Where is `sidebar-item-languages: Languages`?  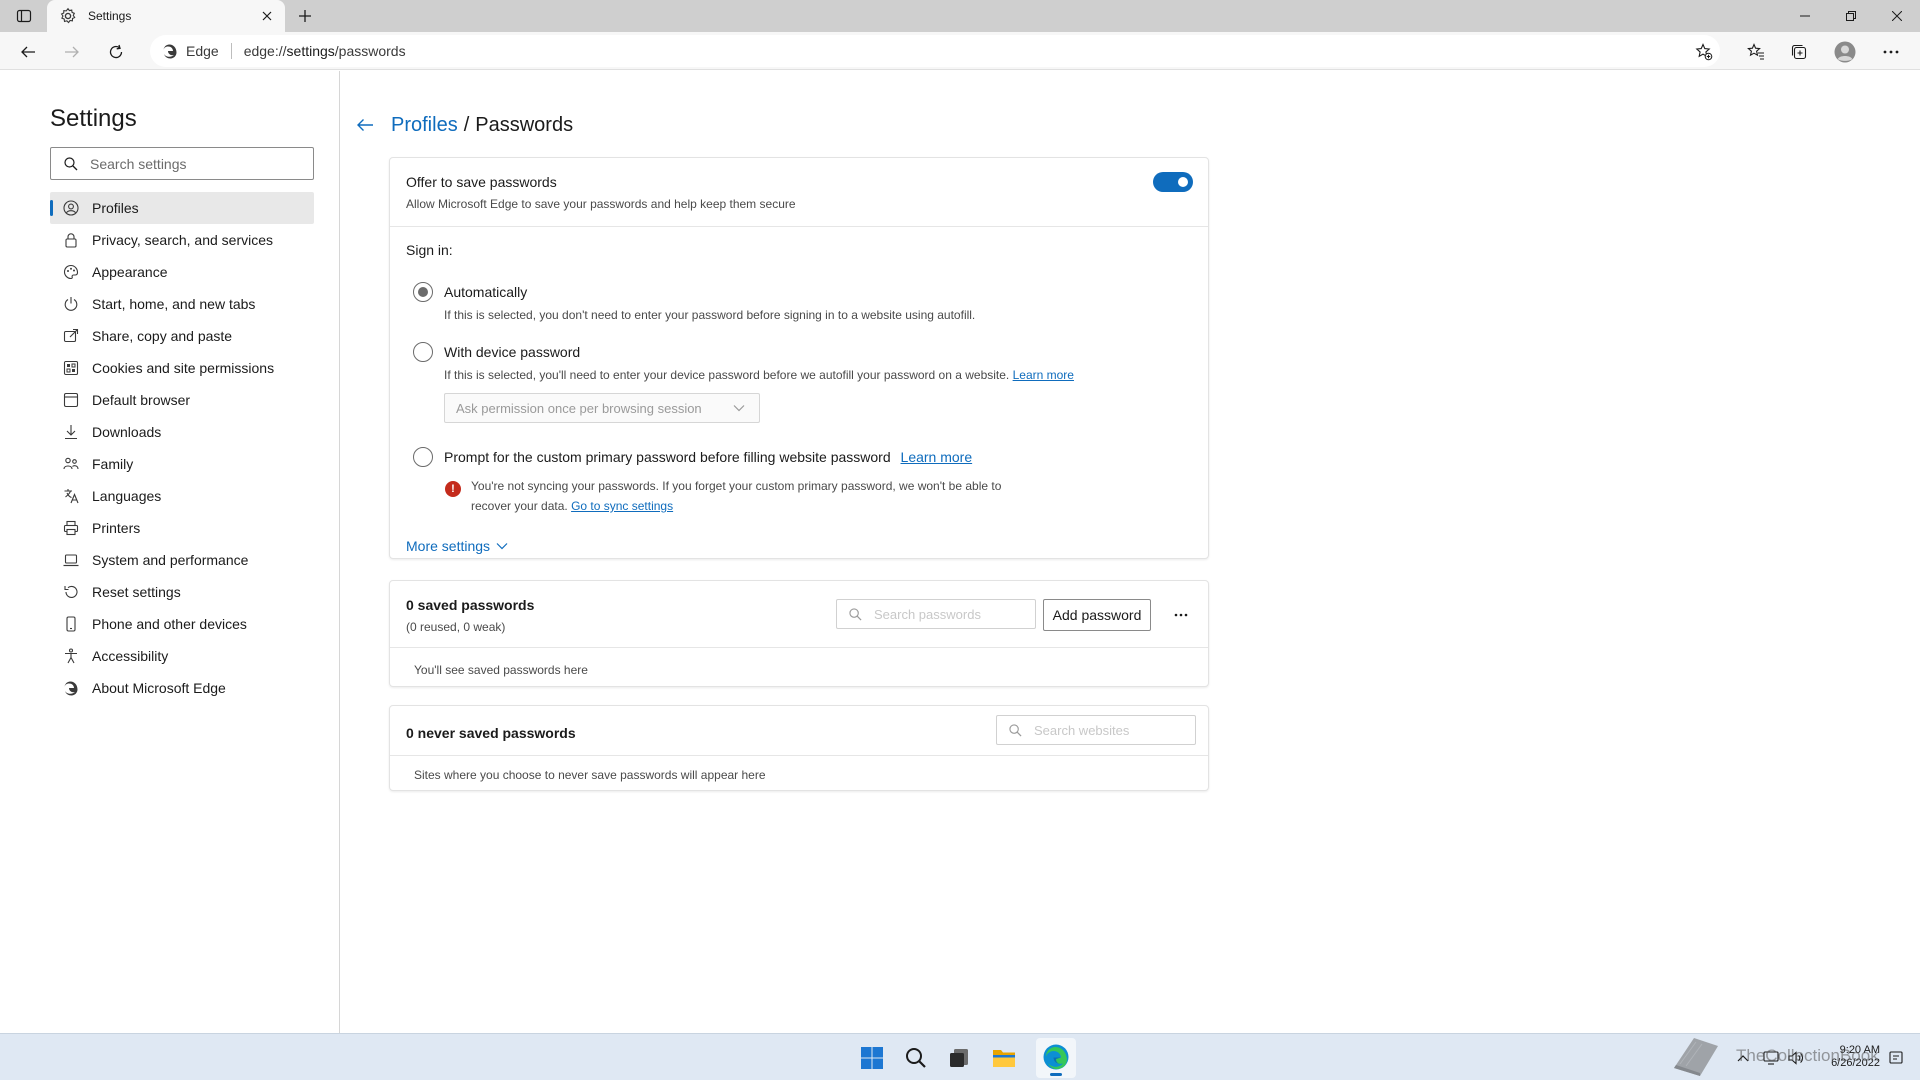 sidebar-item-languages: Languages is located at coordinates (182, 496).